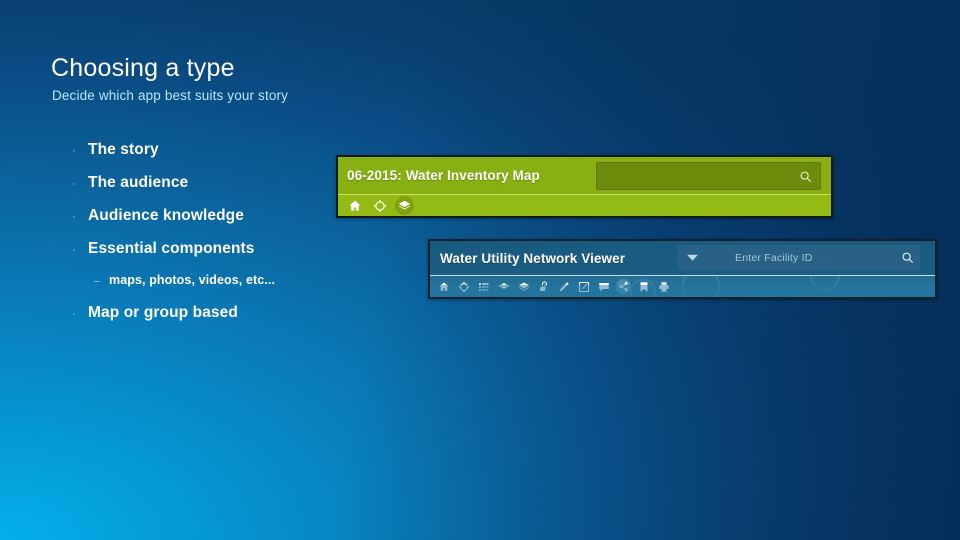 This screenshot has width=960, height=540. I want to click on list-item-label: The audience, so click(138, 182).